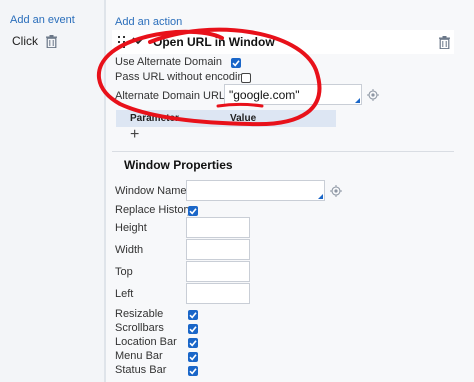  I want to click on add-event-link: Add an event, so click(42, 20).